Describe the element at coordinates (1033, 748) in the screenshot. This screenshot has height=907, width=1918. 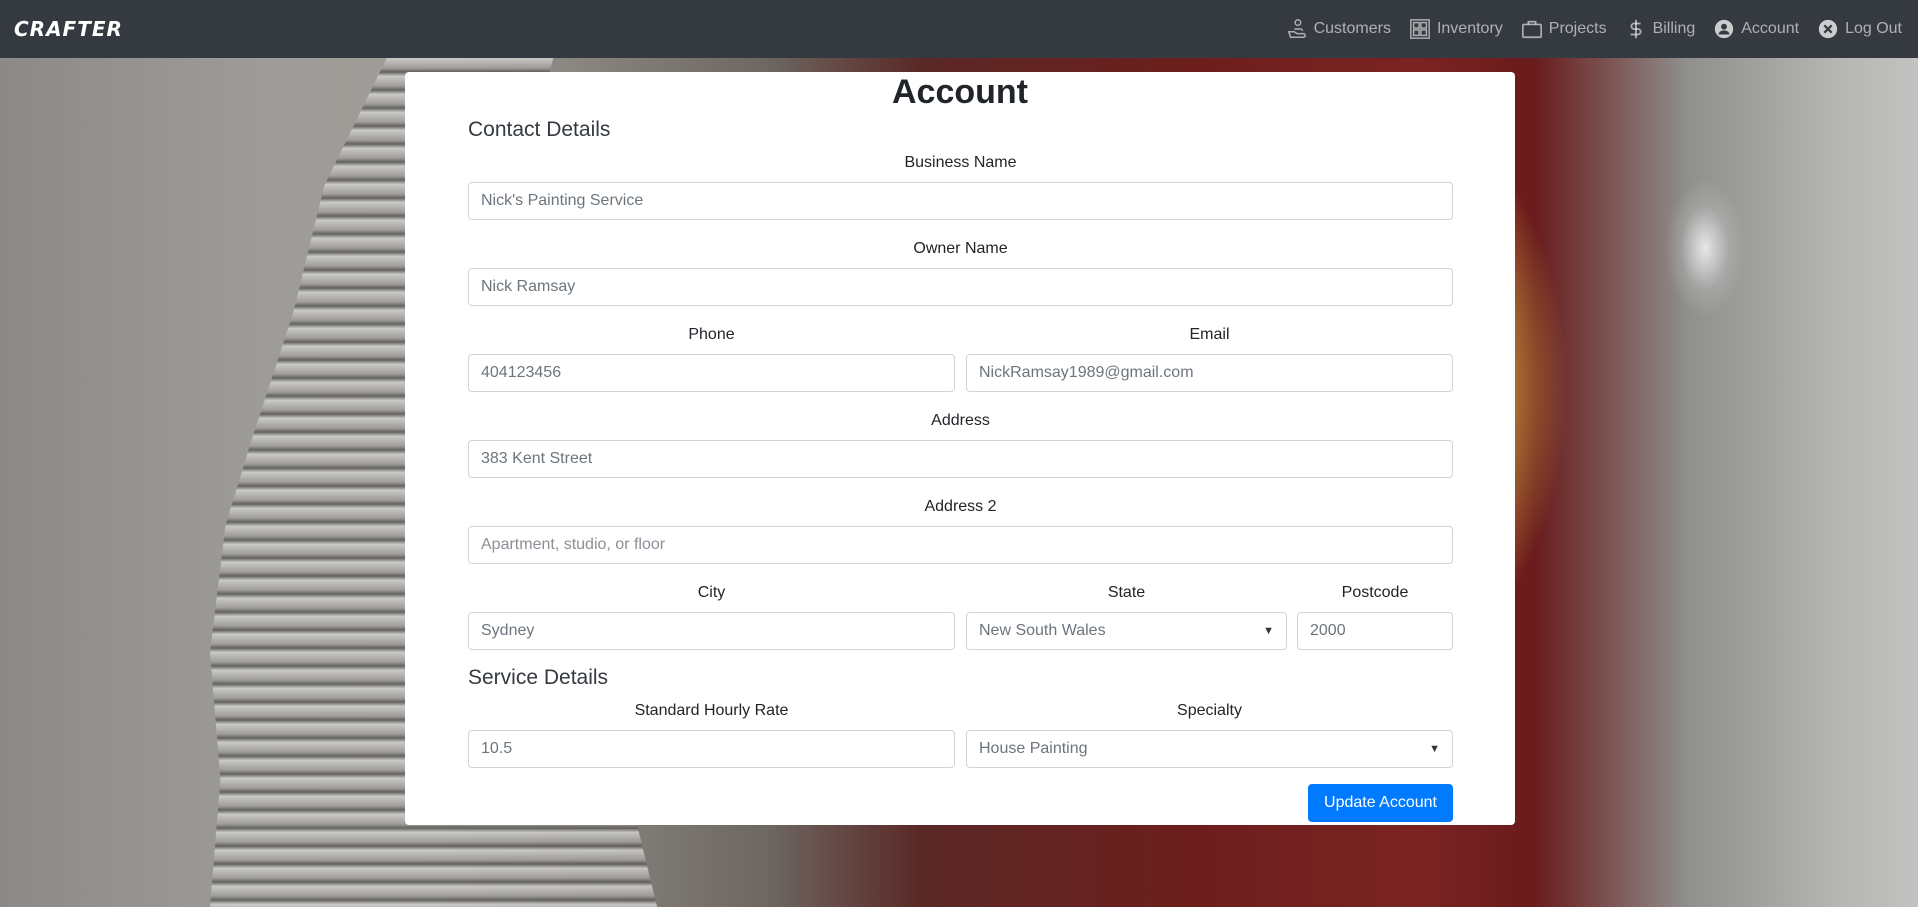
I see `specialty-selected-value: House Painting` at that location.